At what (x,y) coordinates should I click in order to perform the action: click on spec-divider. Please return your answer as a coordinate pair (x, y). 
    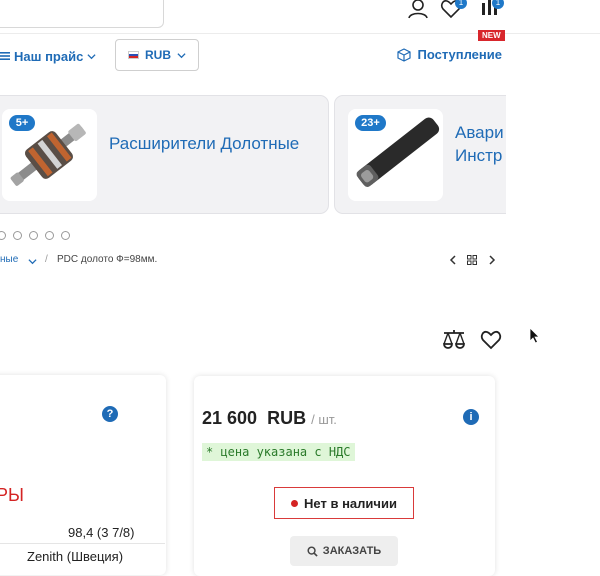
    Looking at the image, I should click on (82, 543).